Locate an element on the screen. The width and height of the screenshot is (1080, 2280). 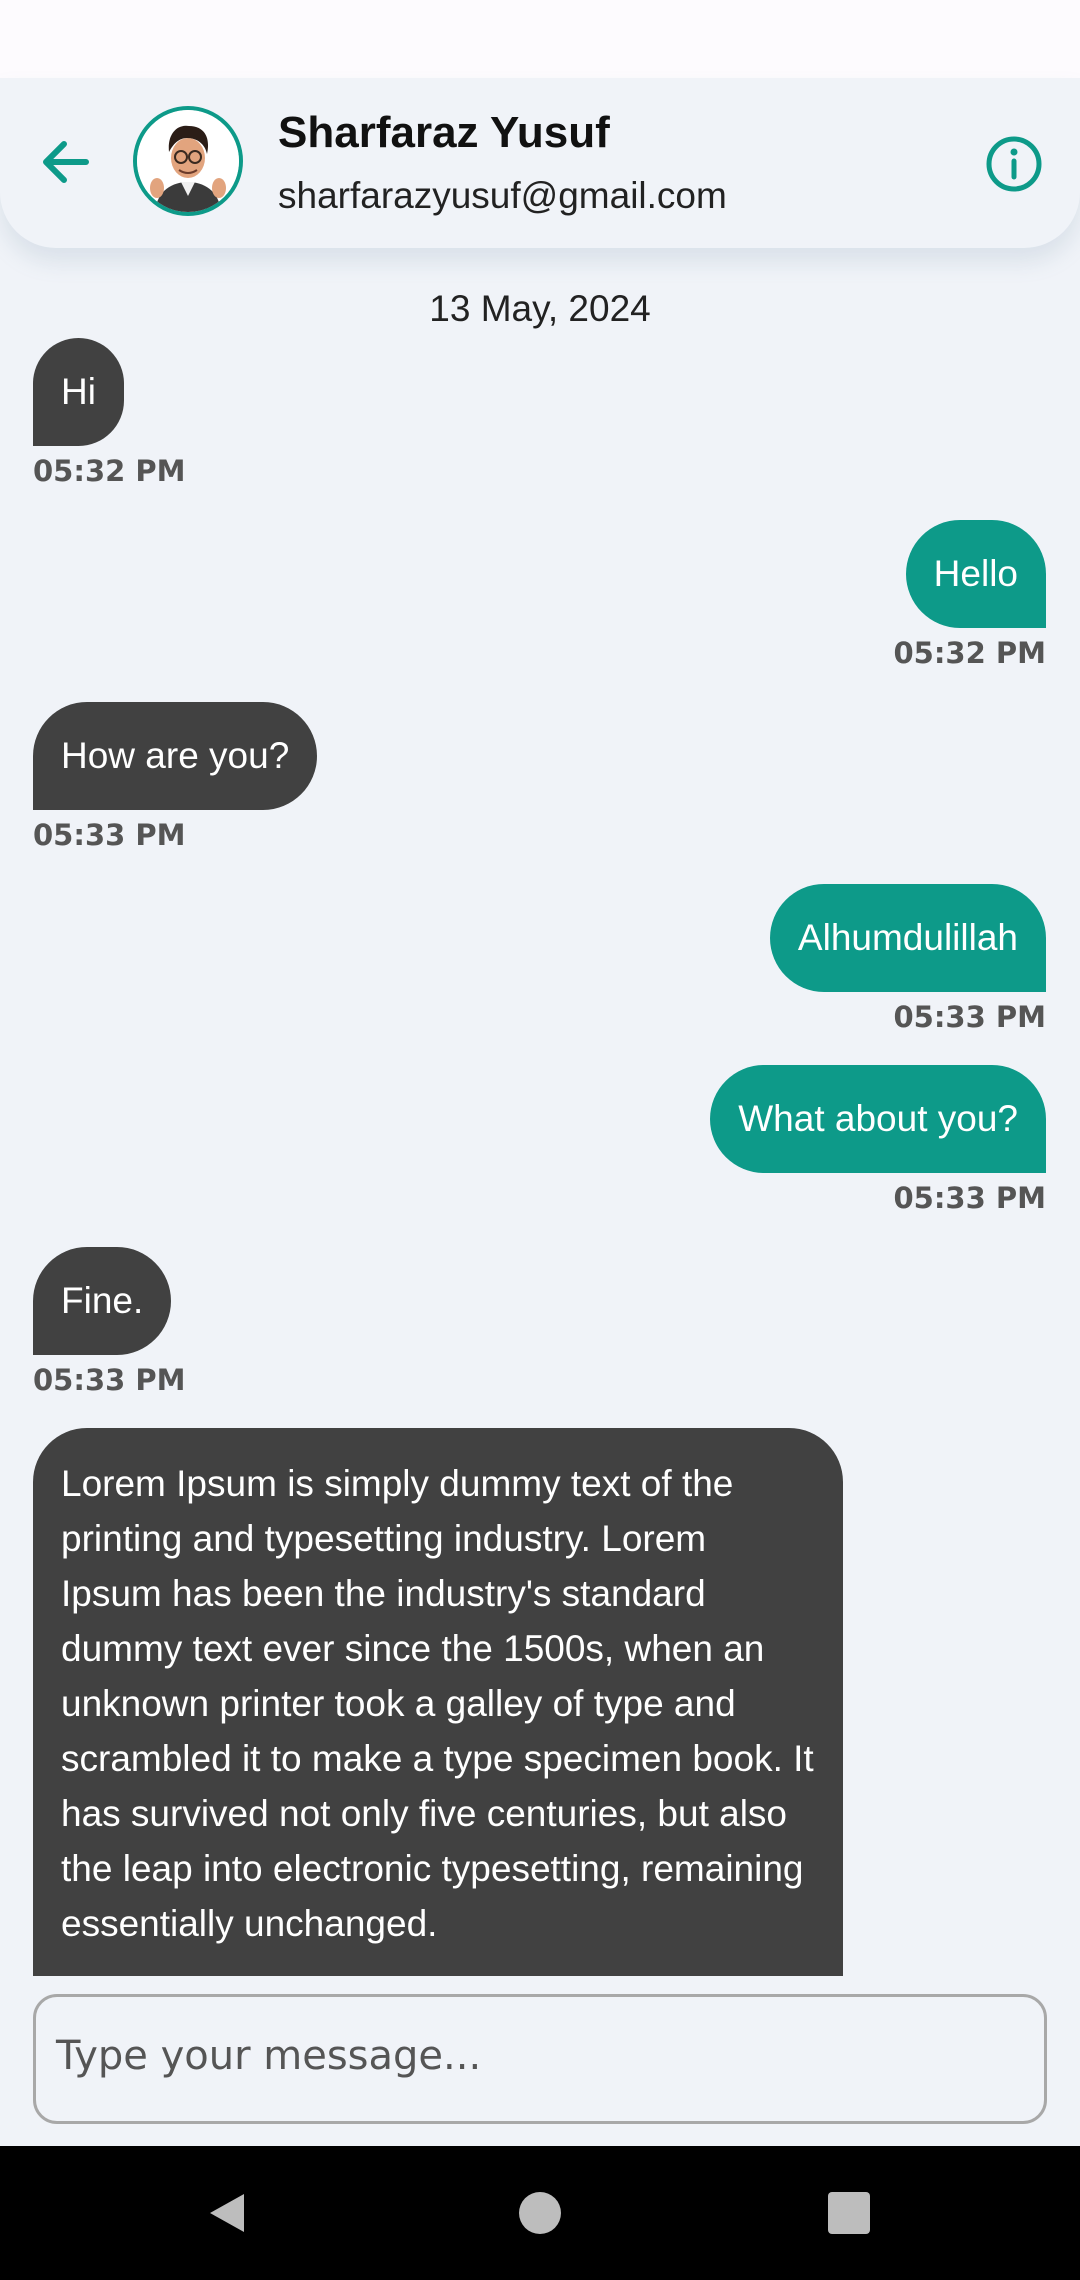
date-separator: 13 May, 2024 is located at coordinates (540, 308).